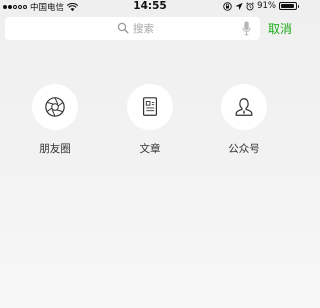 This screenshot has height=308, width=320. Describe the element at coordinates (266, 6) in the screenshot. I see `battery-percentage: 91%` at that location.